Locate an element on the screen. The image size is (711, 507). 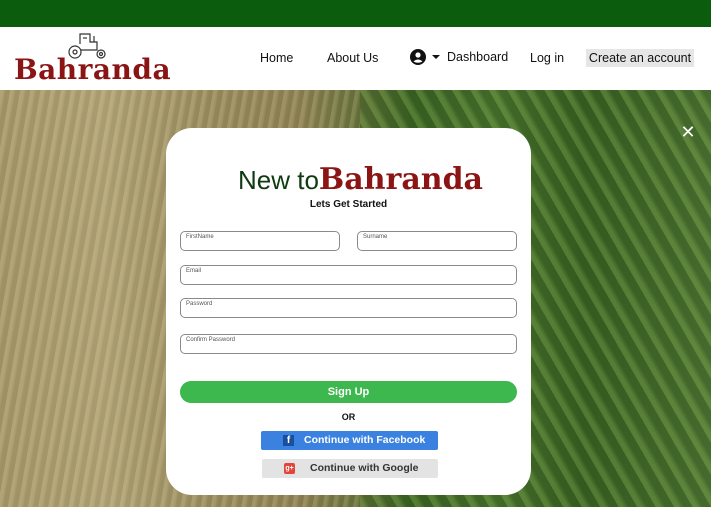
nav-about: About Us is located at coordinates (352, 58).